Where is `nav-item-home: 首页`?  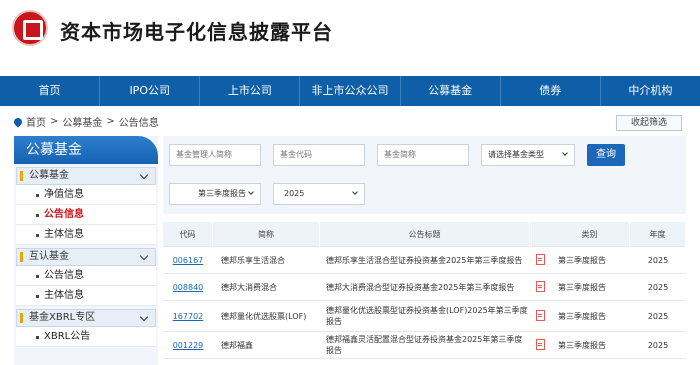 nav-item-home: 首页 is located at coordinates (50, 91).